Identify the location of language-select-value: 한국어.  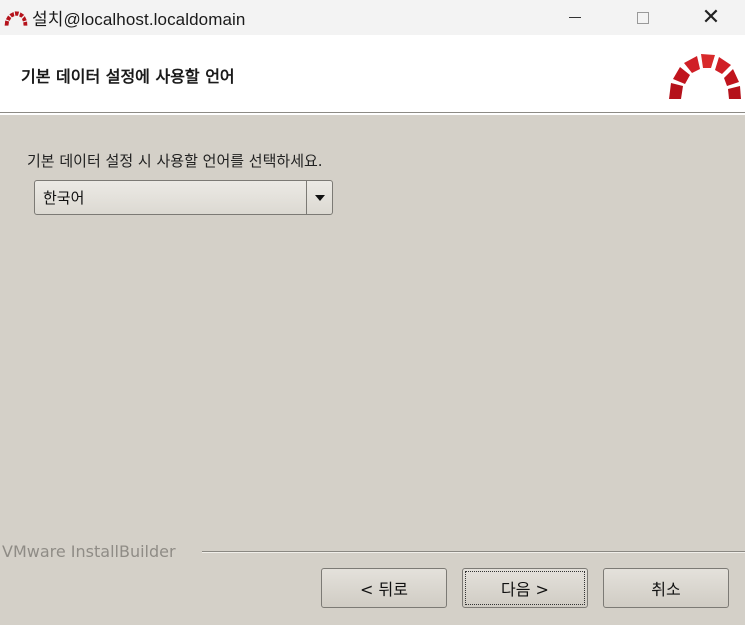
(64, 198).